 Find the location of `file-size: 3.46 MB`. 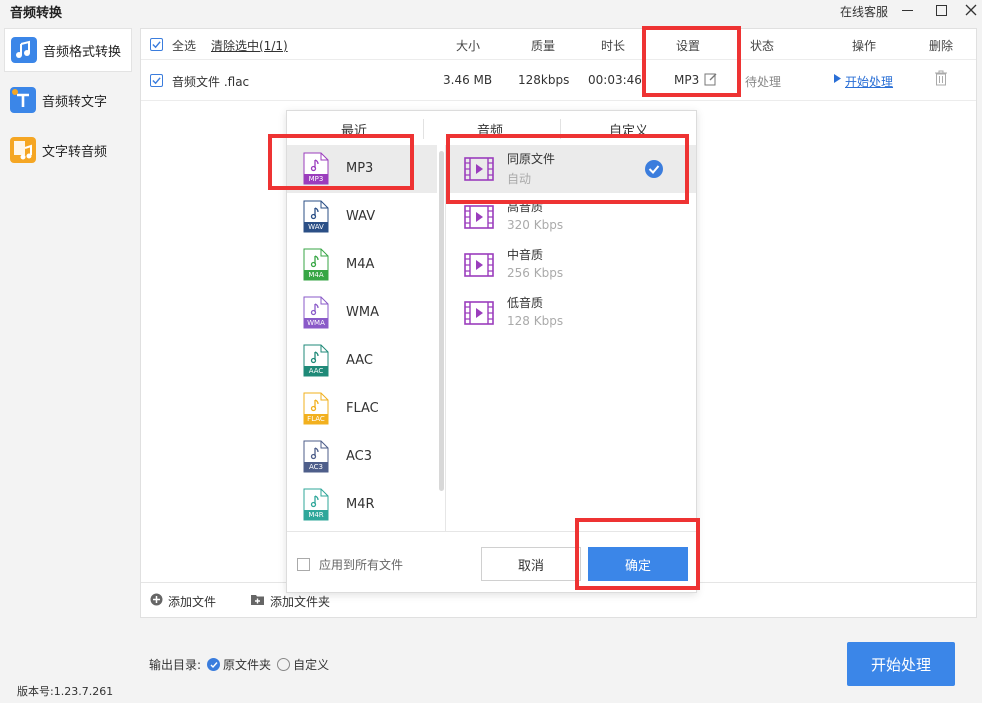

file-size: 3.46 MB is located at coordinates (468, 80).